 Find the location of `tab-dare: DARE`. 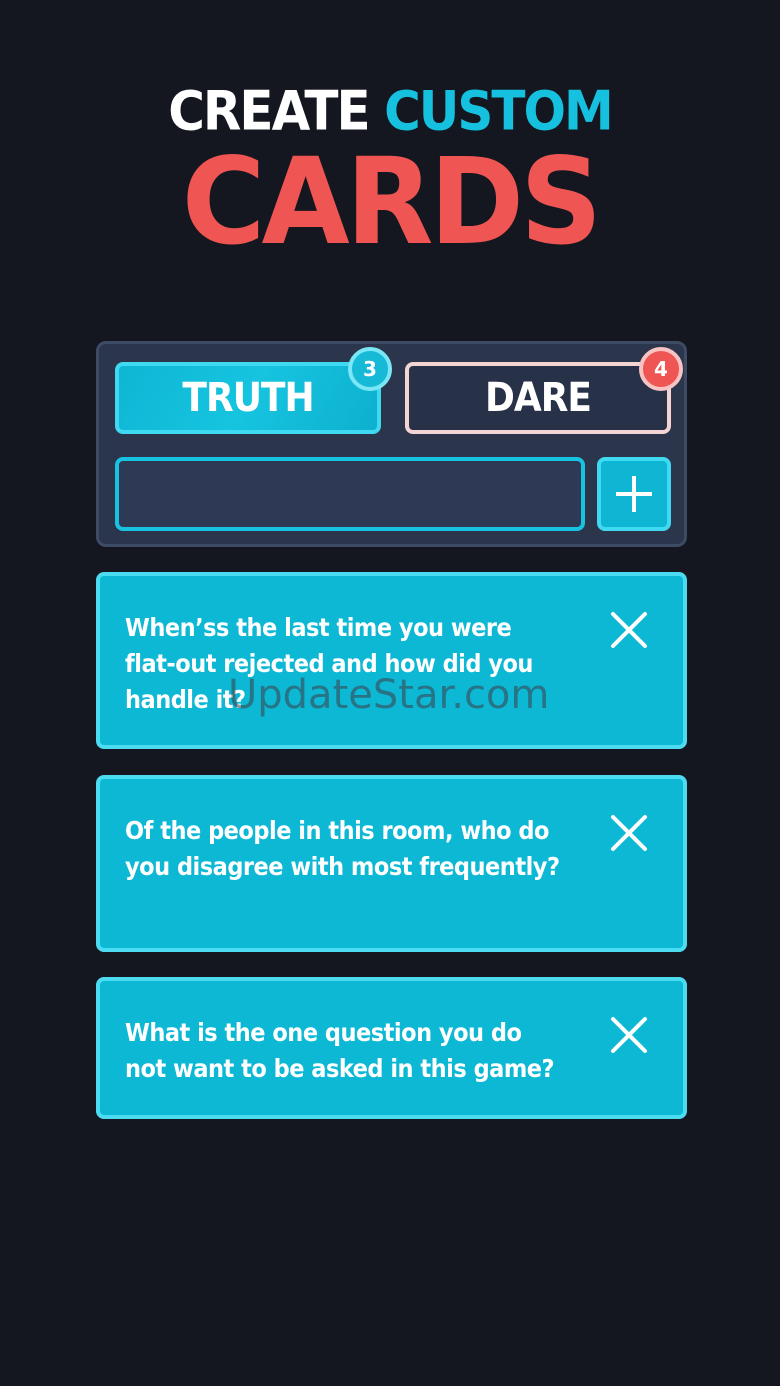

tab-dare: DARE is located at coordinates (538, 398).